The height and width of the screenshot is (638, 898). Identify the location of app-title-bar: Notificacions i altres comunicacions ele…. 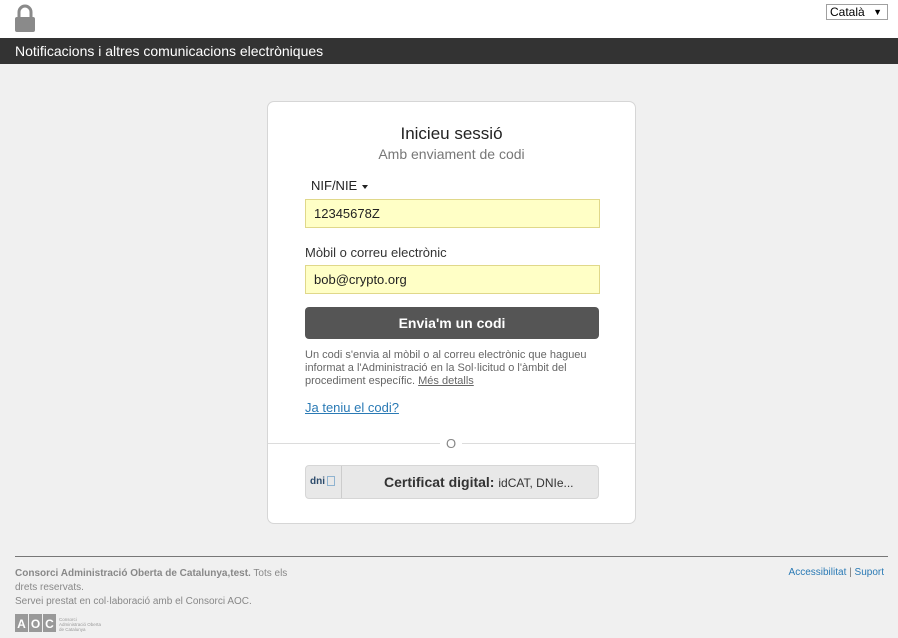
(449, 51).